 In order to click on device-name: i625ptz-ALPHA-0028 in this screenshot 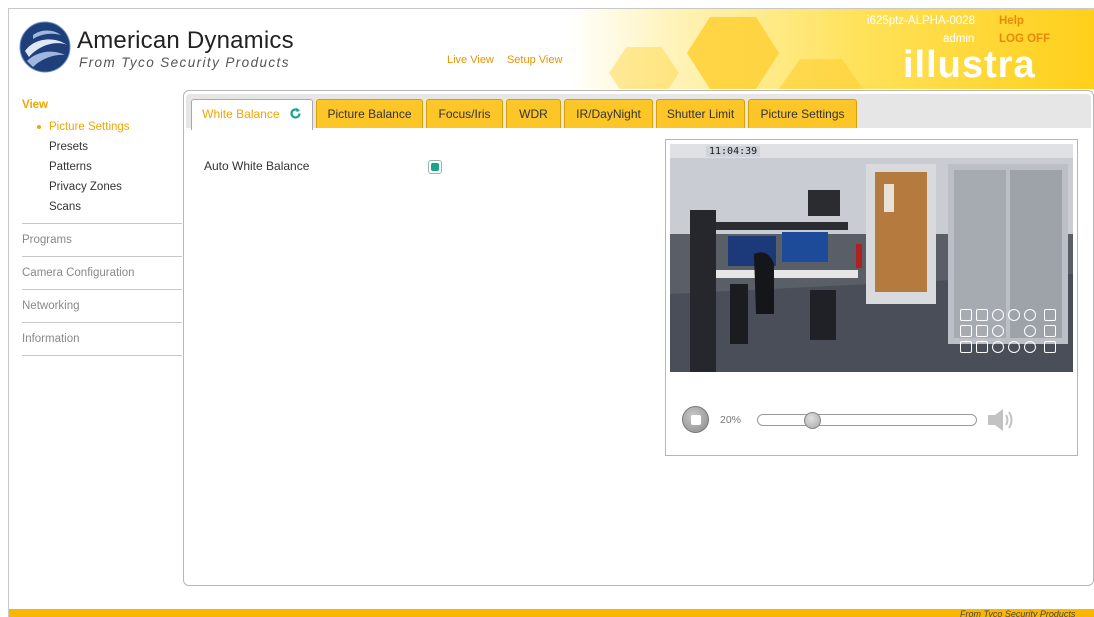, I will do `click(921, 21)`.